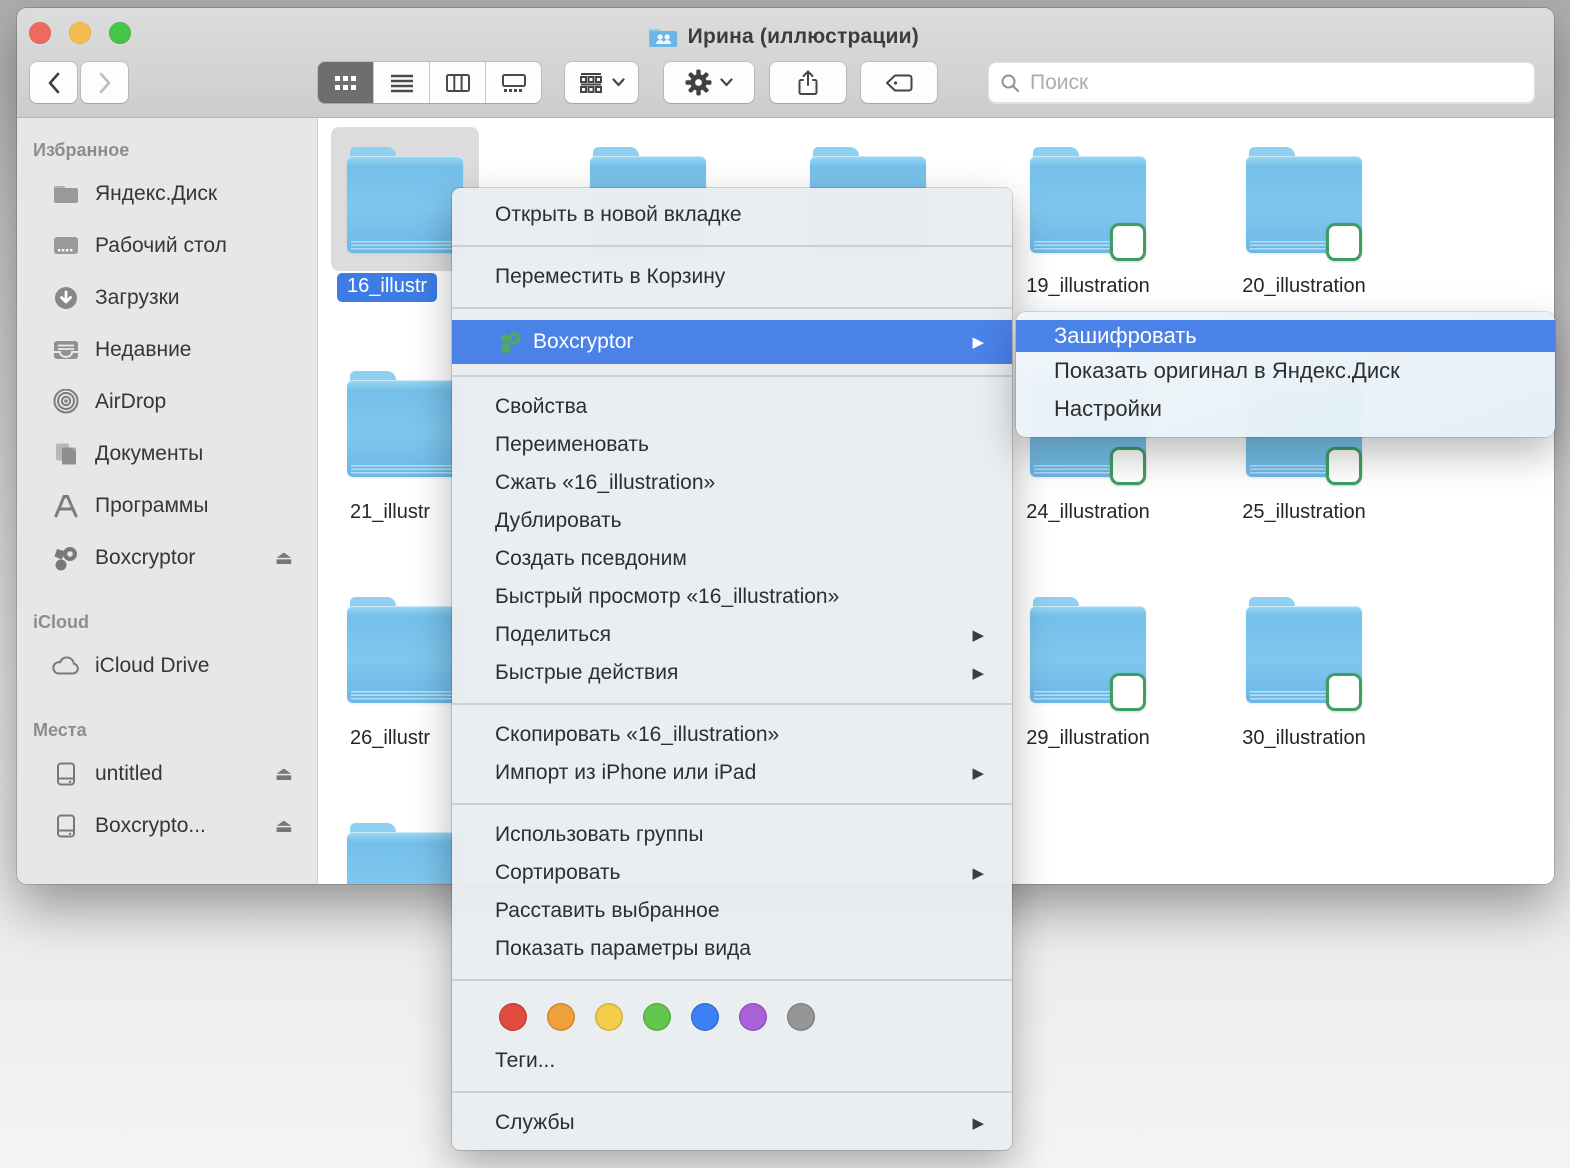  Describe the element at coordinates (120, 33) in the screenshot. I see `zoom-button` at that location.